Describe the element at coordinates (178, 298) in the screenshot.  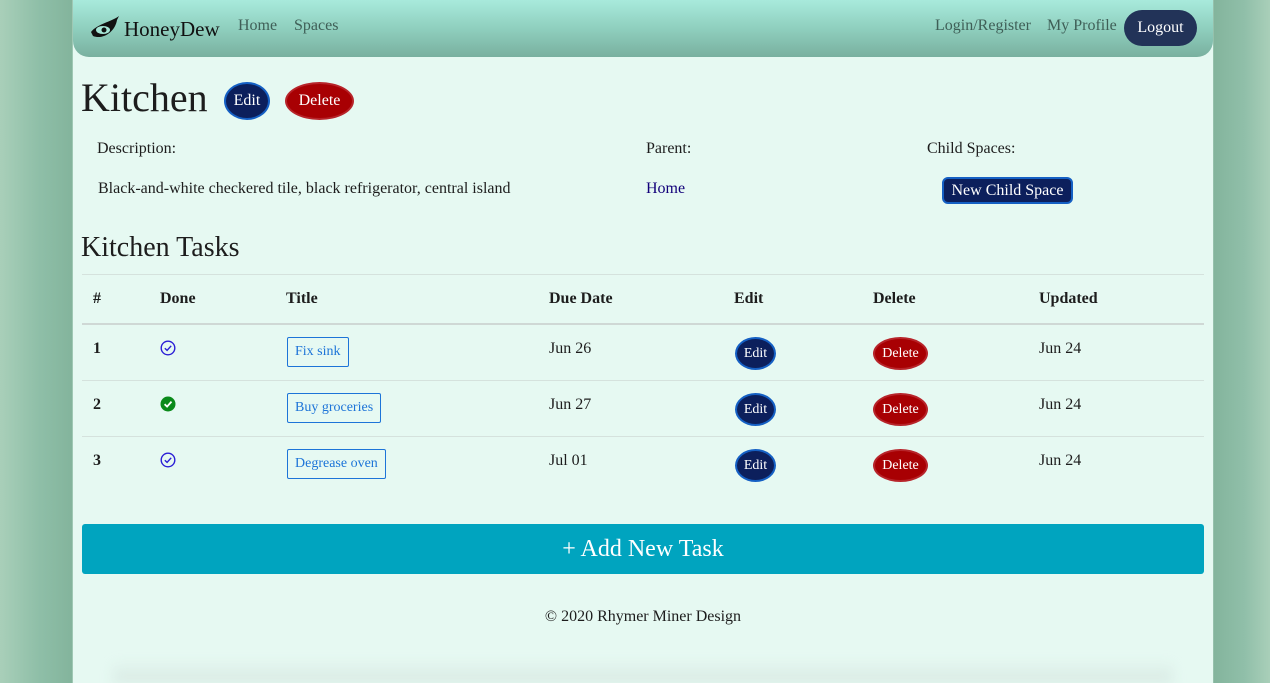
I see `column-header-done: Done` at that location.